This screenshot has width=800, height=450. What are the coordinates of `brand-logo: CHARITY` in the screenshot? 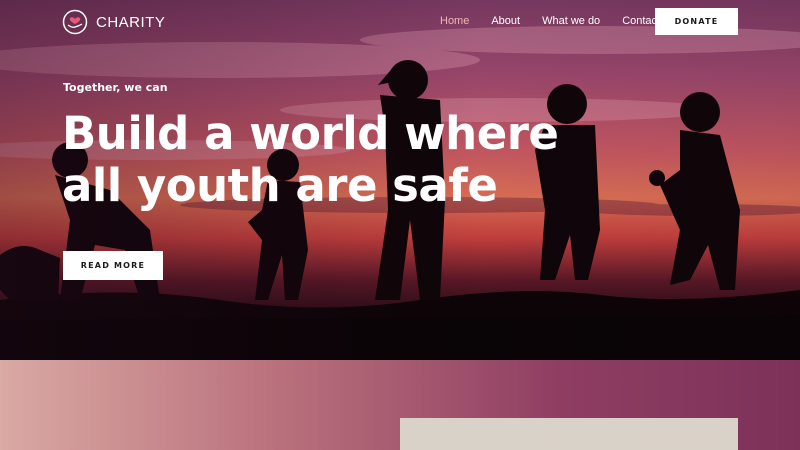 It's located at (113, 22).